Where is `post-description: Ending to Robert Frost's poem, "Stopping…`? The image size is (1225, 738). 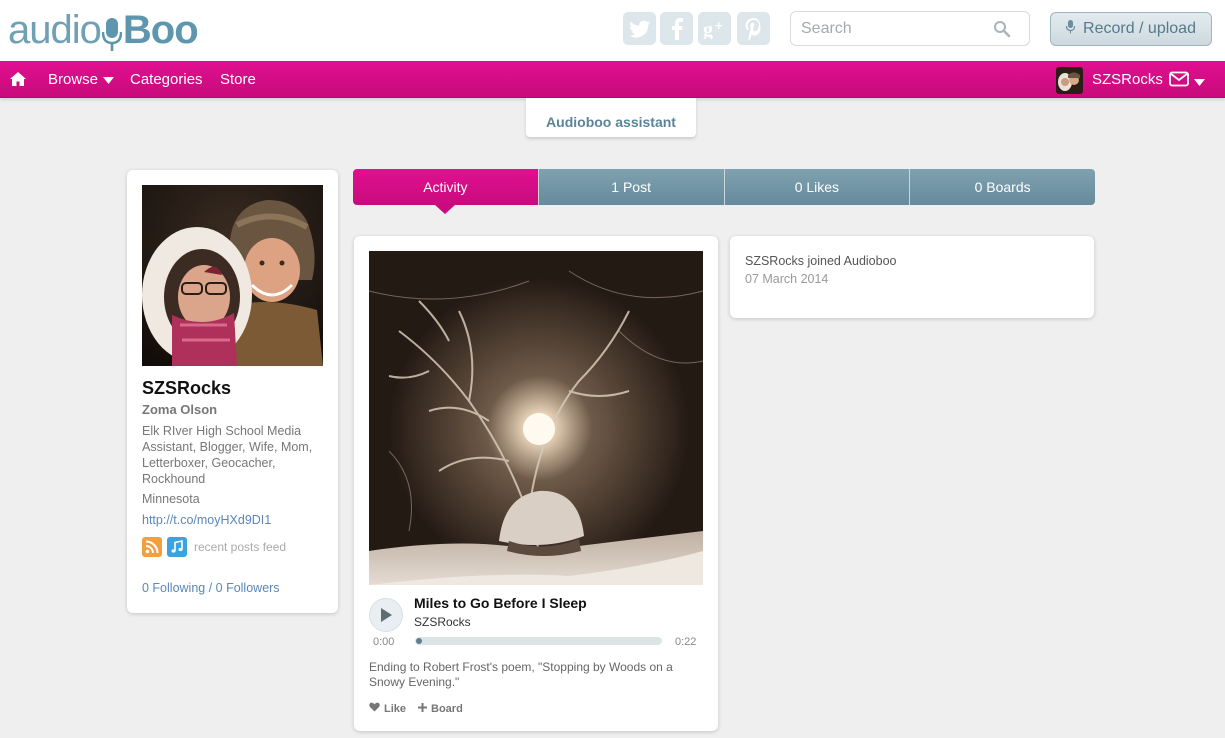 post-description: Ending to Robert Frost's poem, "Stopping… is located at coordinates (521, 674).